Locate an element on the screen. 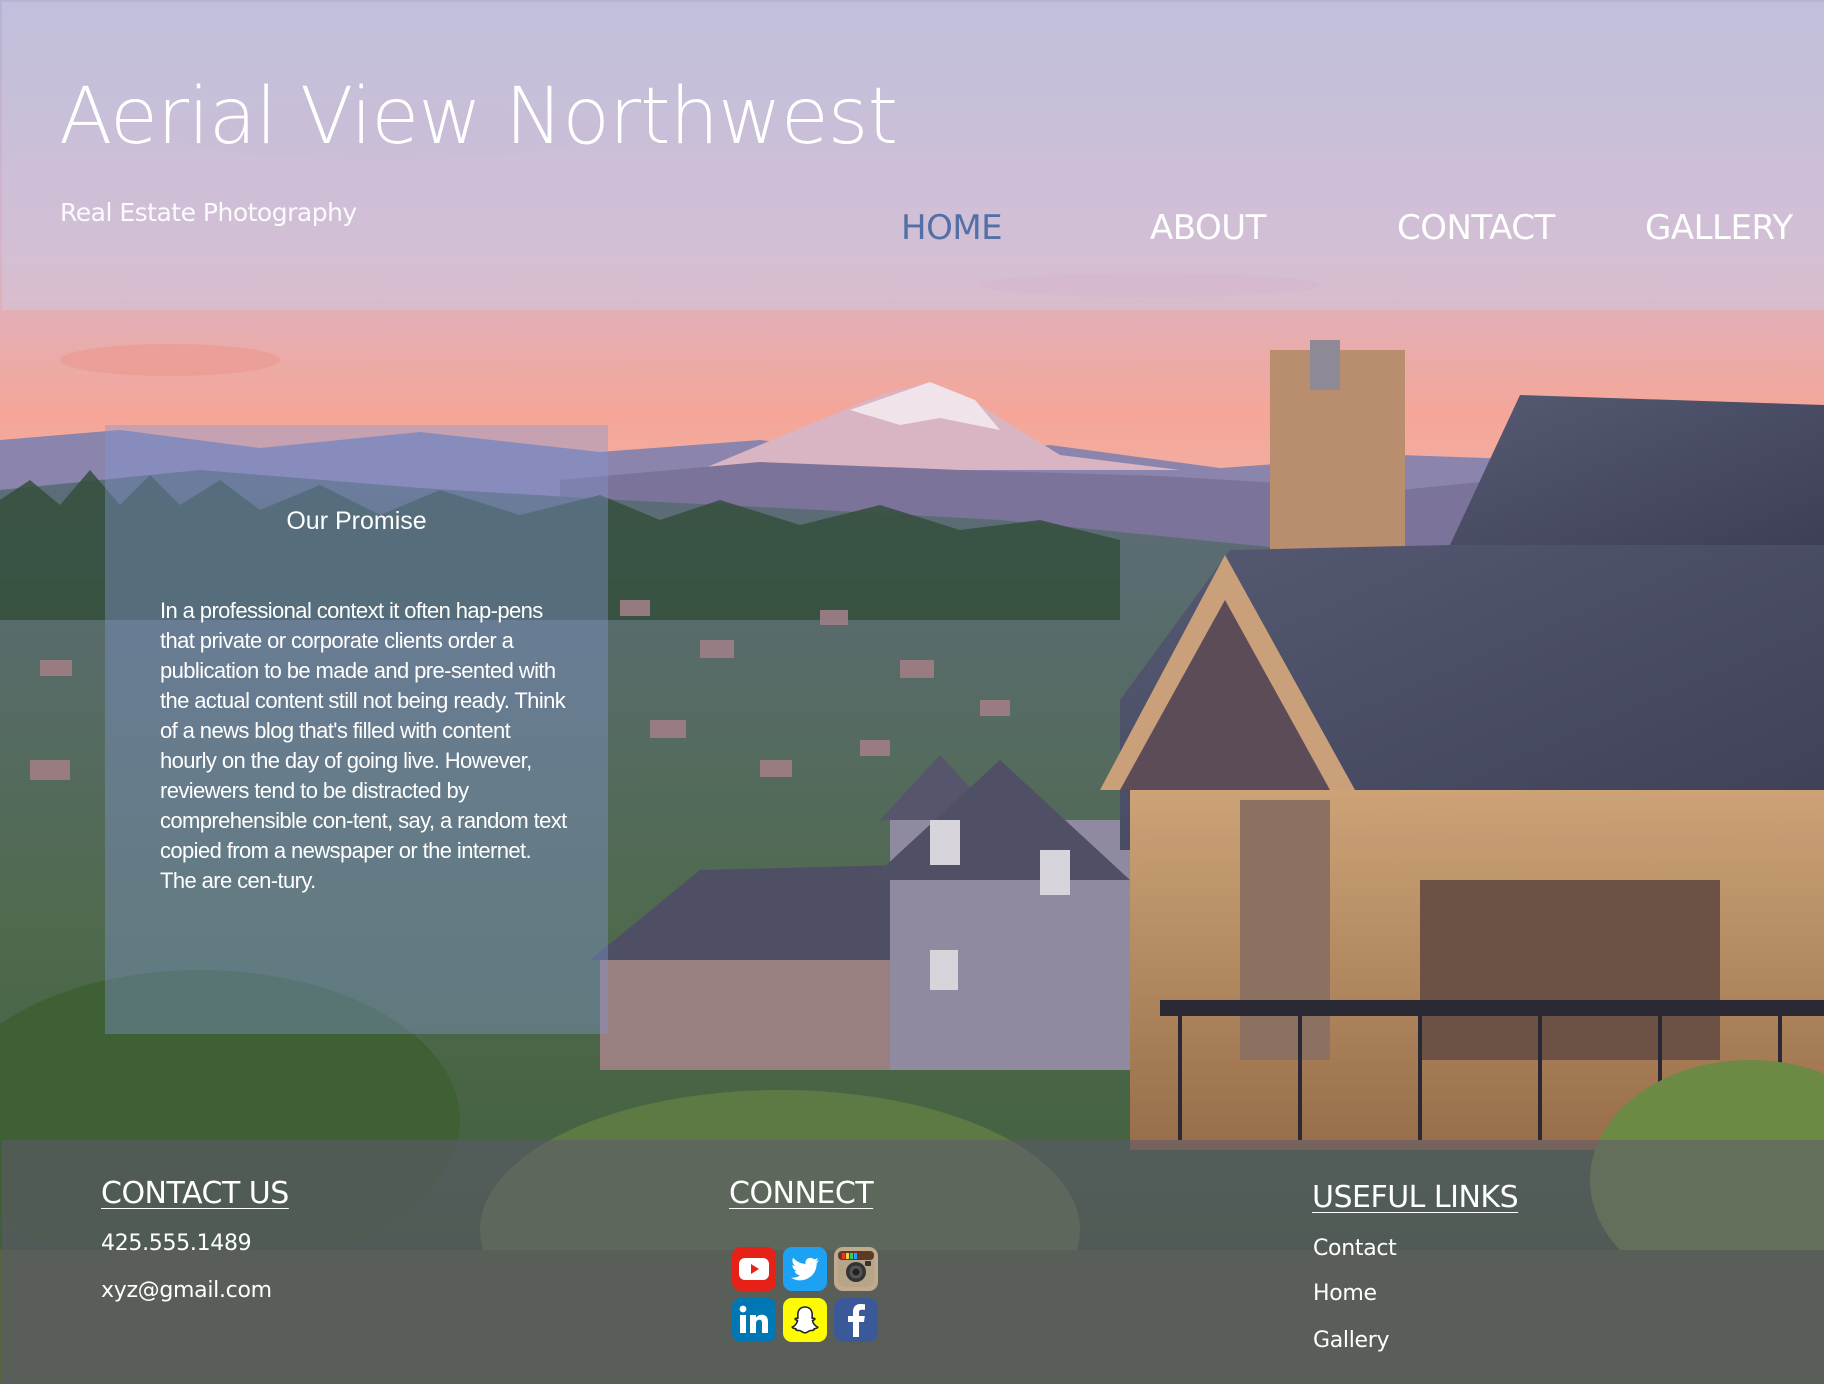 This screenshot has height=1384, width=1824. contact-phone: 425.555.1489 is located at coordinates (176, 1243).